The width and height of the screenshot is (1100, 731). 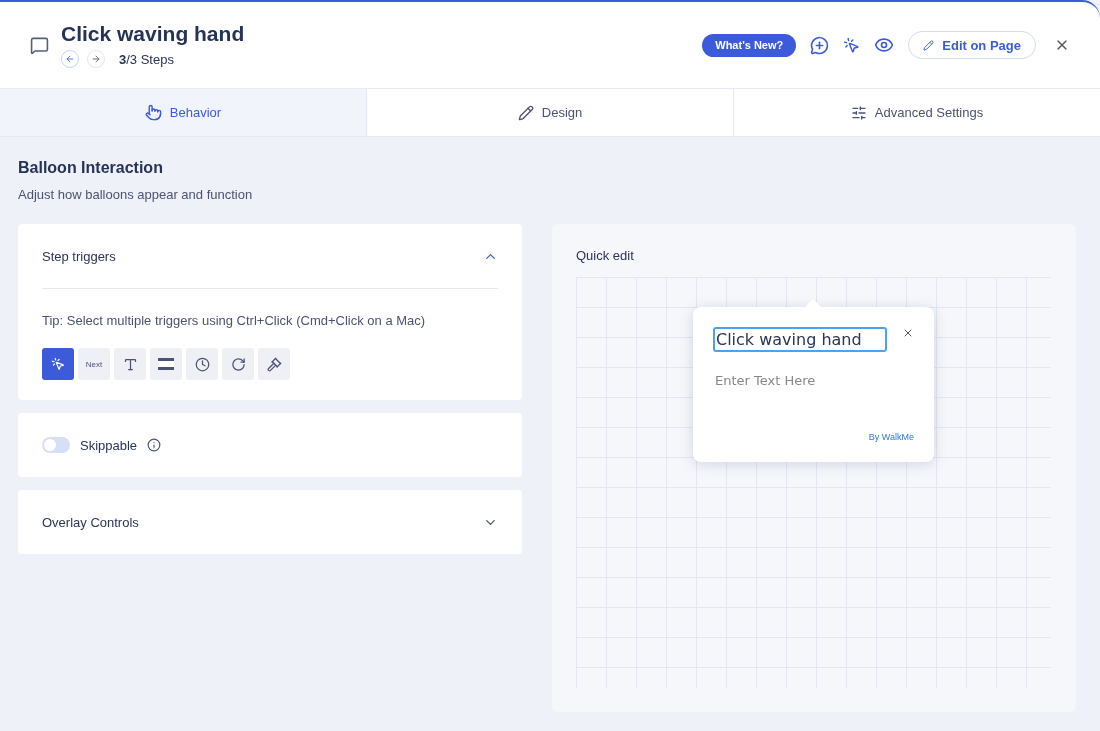 I want to click on arrow-left-icon, so click(x=70, y=59).